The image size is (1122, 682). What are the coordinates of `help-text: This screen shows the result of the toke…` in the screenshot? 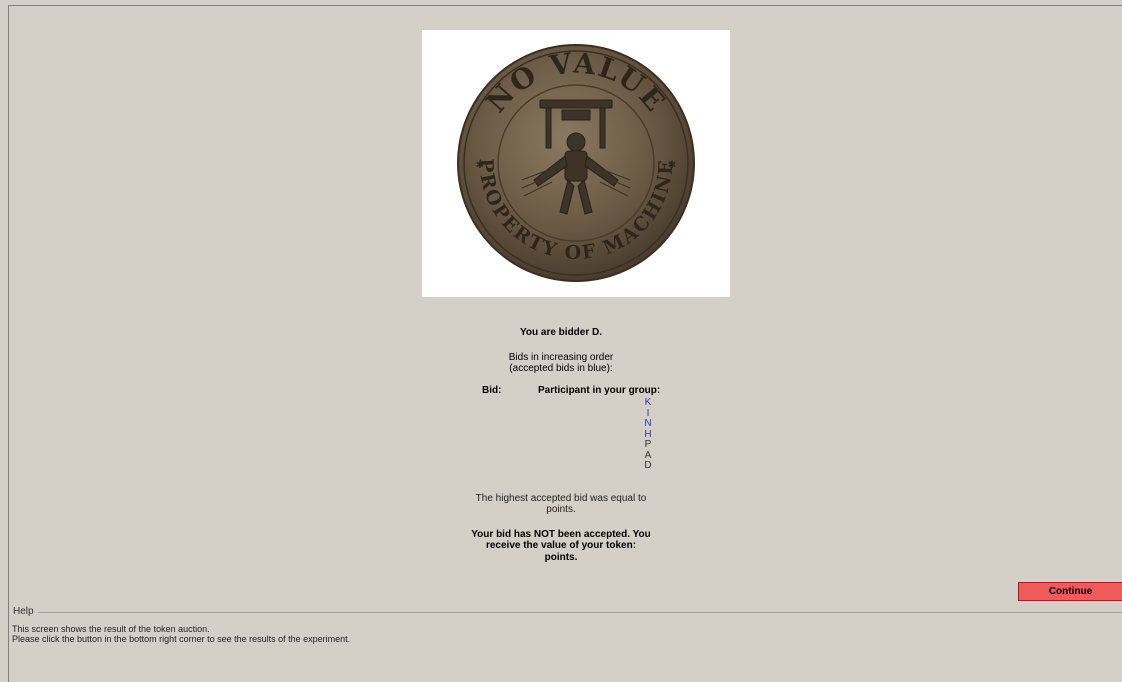 It's located at (181, 634).